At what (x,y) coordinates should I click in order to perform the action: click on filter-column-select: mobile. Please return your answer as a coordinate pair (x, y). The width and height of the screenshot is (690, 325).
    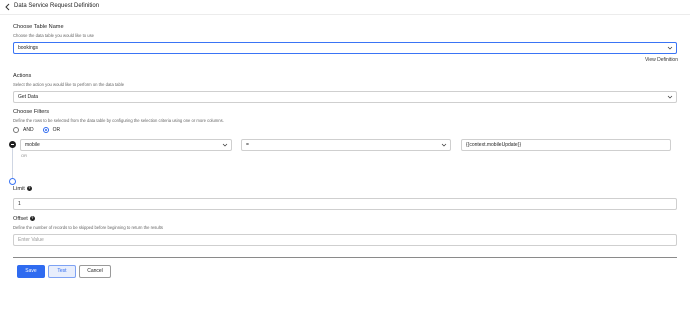
    Looking at the image, I should click on (126, 145).